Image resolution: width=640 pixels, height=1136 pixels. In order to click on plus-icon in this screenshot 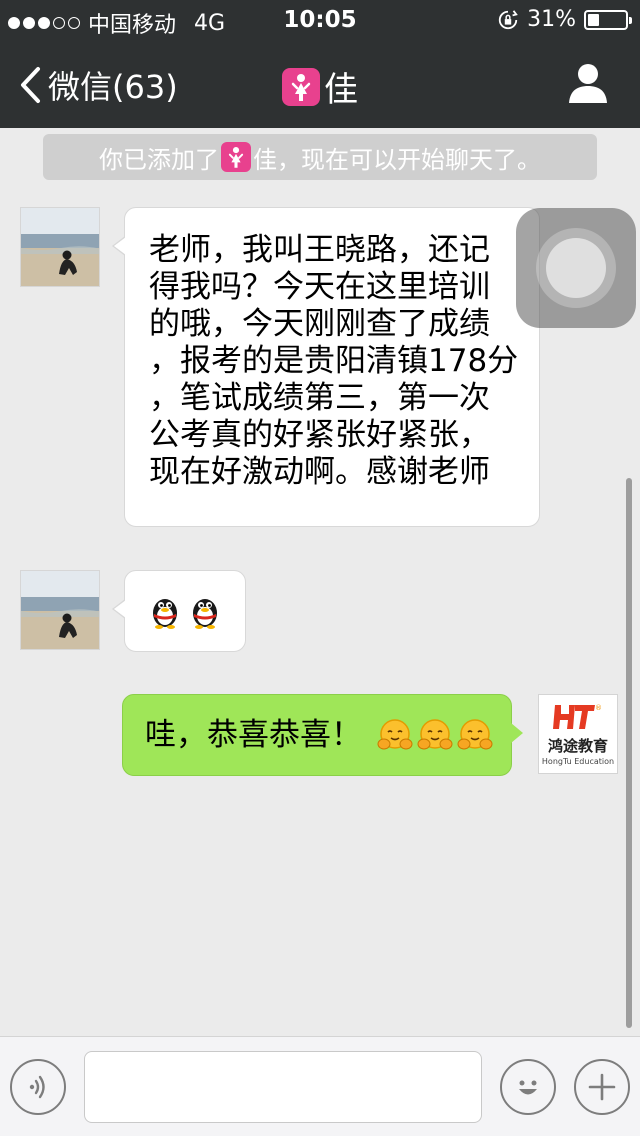, I will do `click(602, 1087)`.